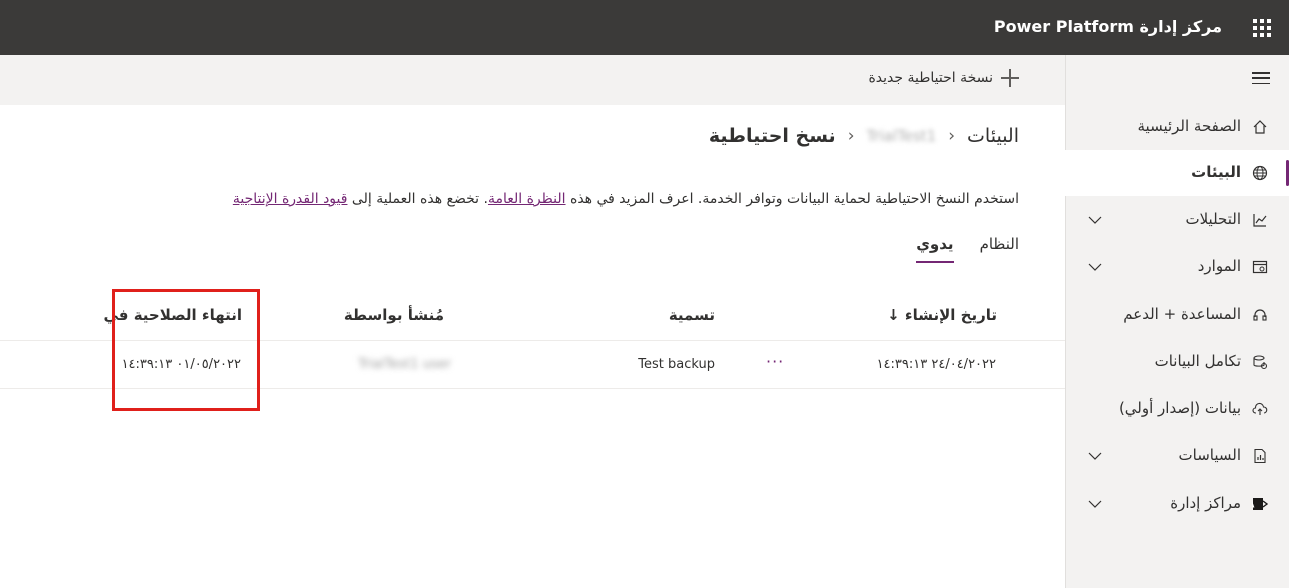  What do you see at coordinates (1108, 26) in the screenshot?
I see `app-title: مركز إدارة Power Platform` at bounding box center [1108, 26].